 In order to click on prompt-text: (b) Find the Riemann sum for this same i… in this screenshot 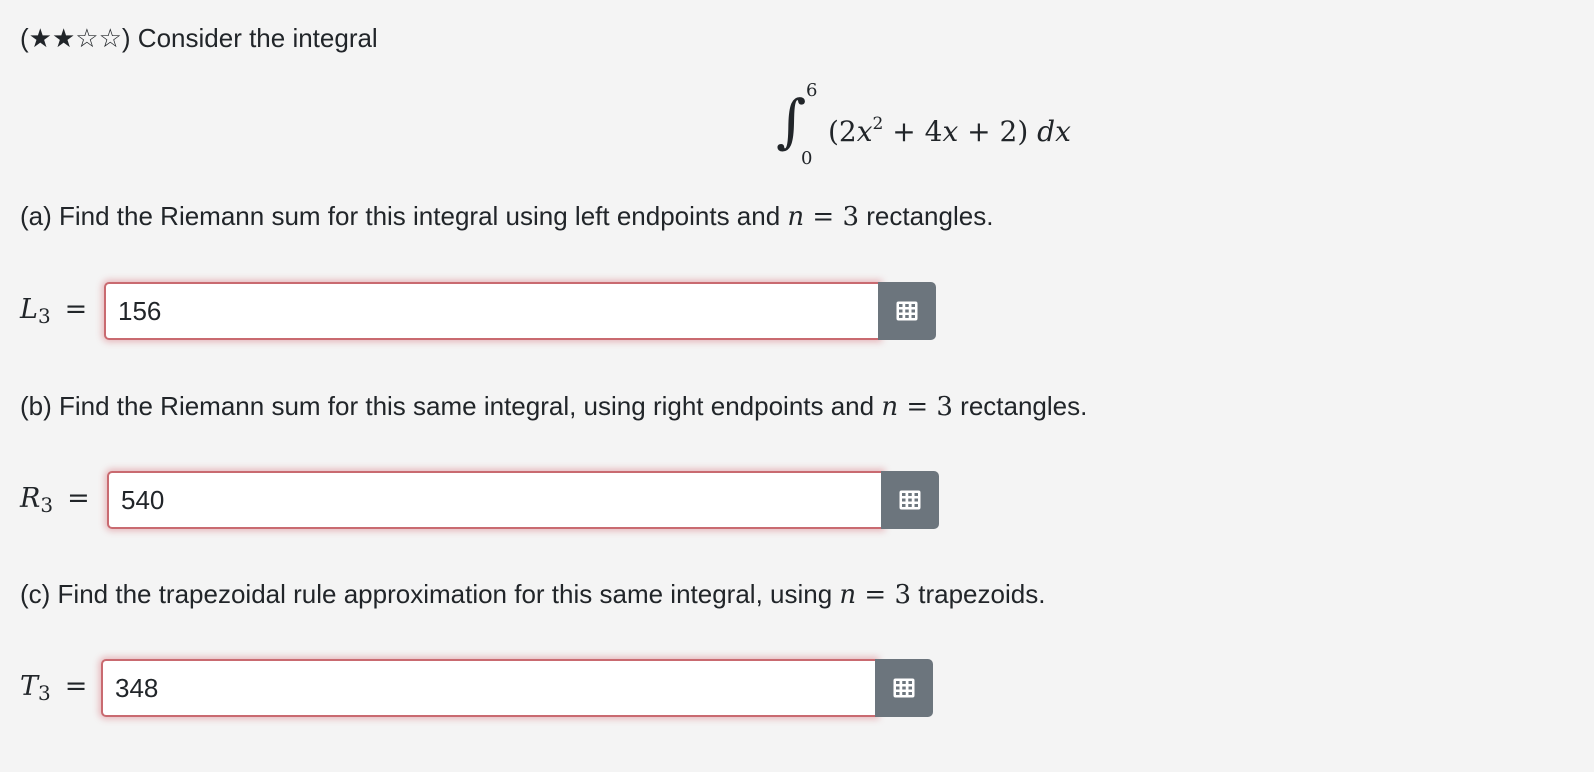, I will do `click(451, 406)`.